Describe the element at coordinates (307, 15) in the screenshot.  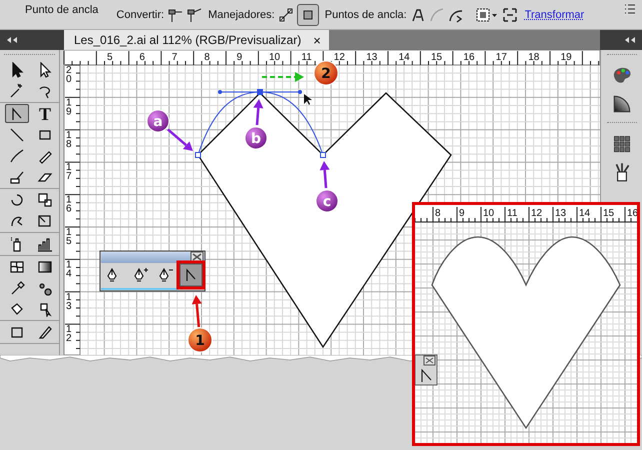
I see `square-handle-icon` at that location.